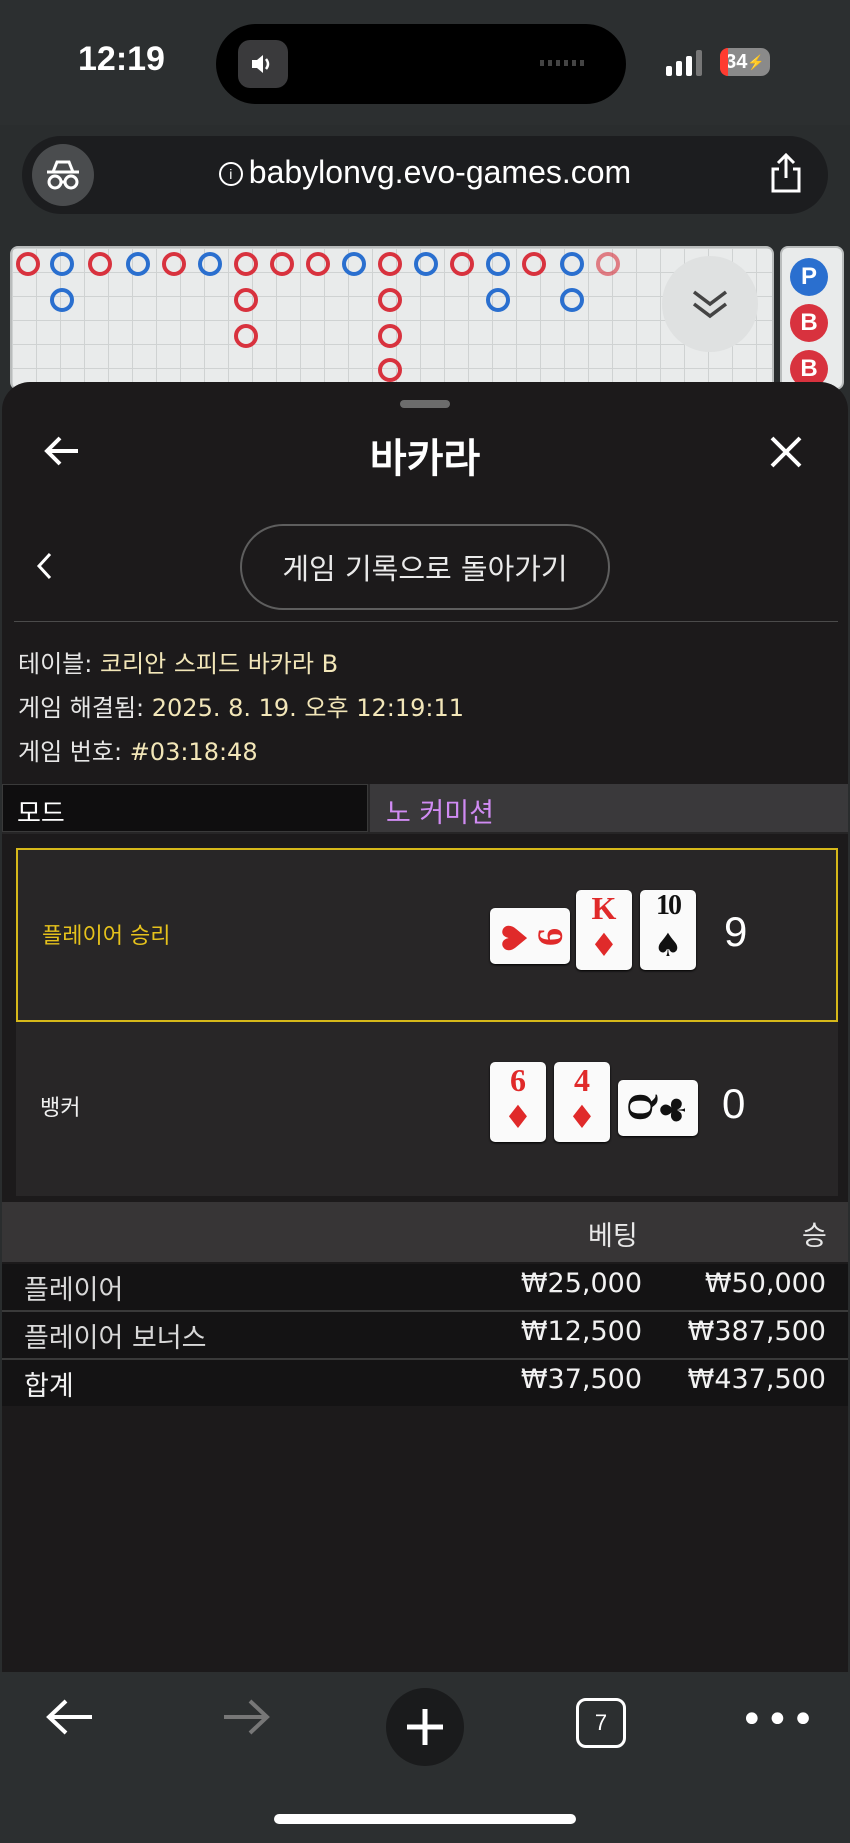 The height and width of the screenshot is (1843, 850). What do you see at coordinates (425, 1288) in the screenshot?
I see `table-row: 플레이어 ₩25,000 ₩50,000` at bounding box center [425, 1288].